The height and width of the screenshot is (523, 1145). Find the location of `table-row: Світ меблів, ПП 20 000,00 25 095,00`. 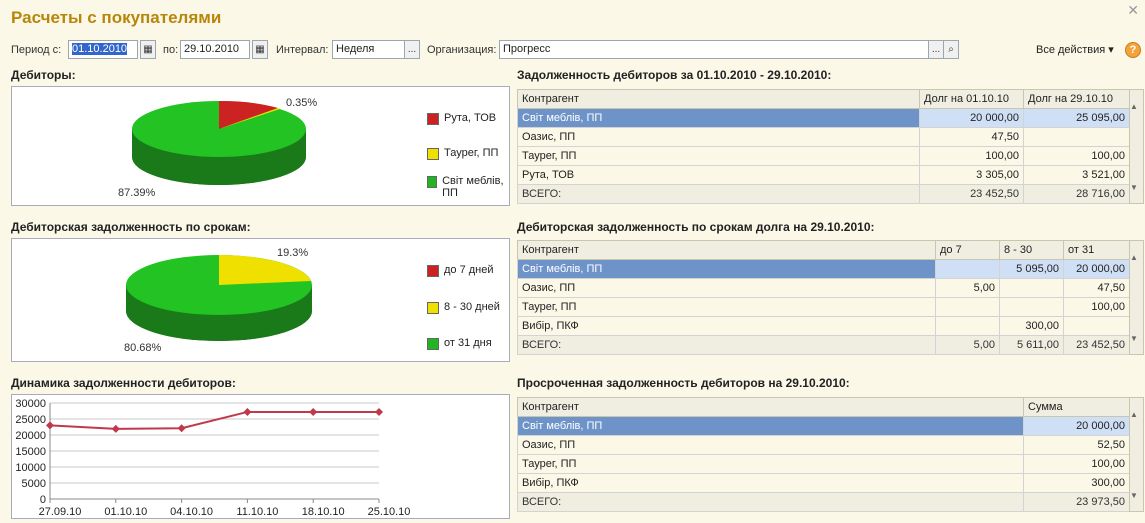

table-row: Світ меблів, ПП 20 000,00 25 095,00 is located at coordinates (830, 118).